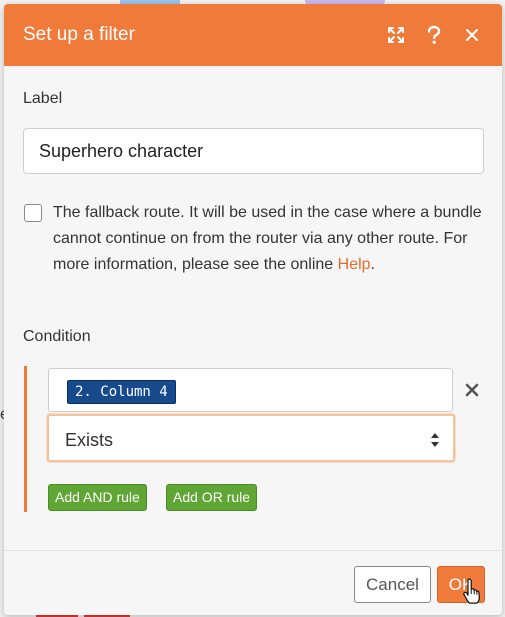  What do you see at coordinates (57, 336) in the screenshot?
I see `condition-heading: Condition` at bounding box center [57, 336].